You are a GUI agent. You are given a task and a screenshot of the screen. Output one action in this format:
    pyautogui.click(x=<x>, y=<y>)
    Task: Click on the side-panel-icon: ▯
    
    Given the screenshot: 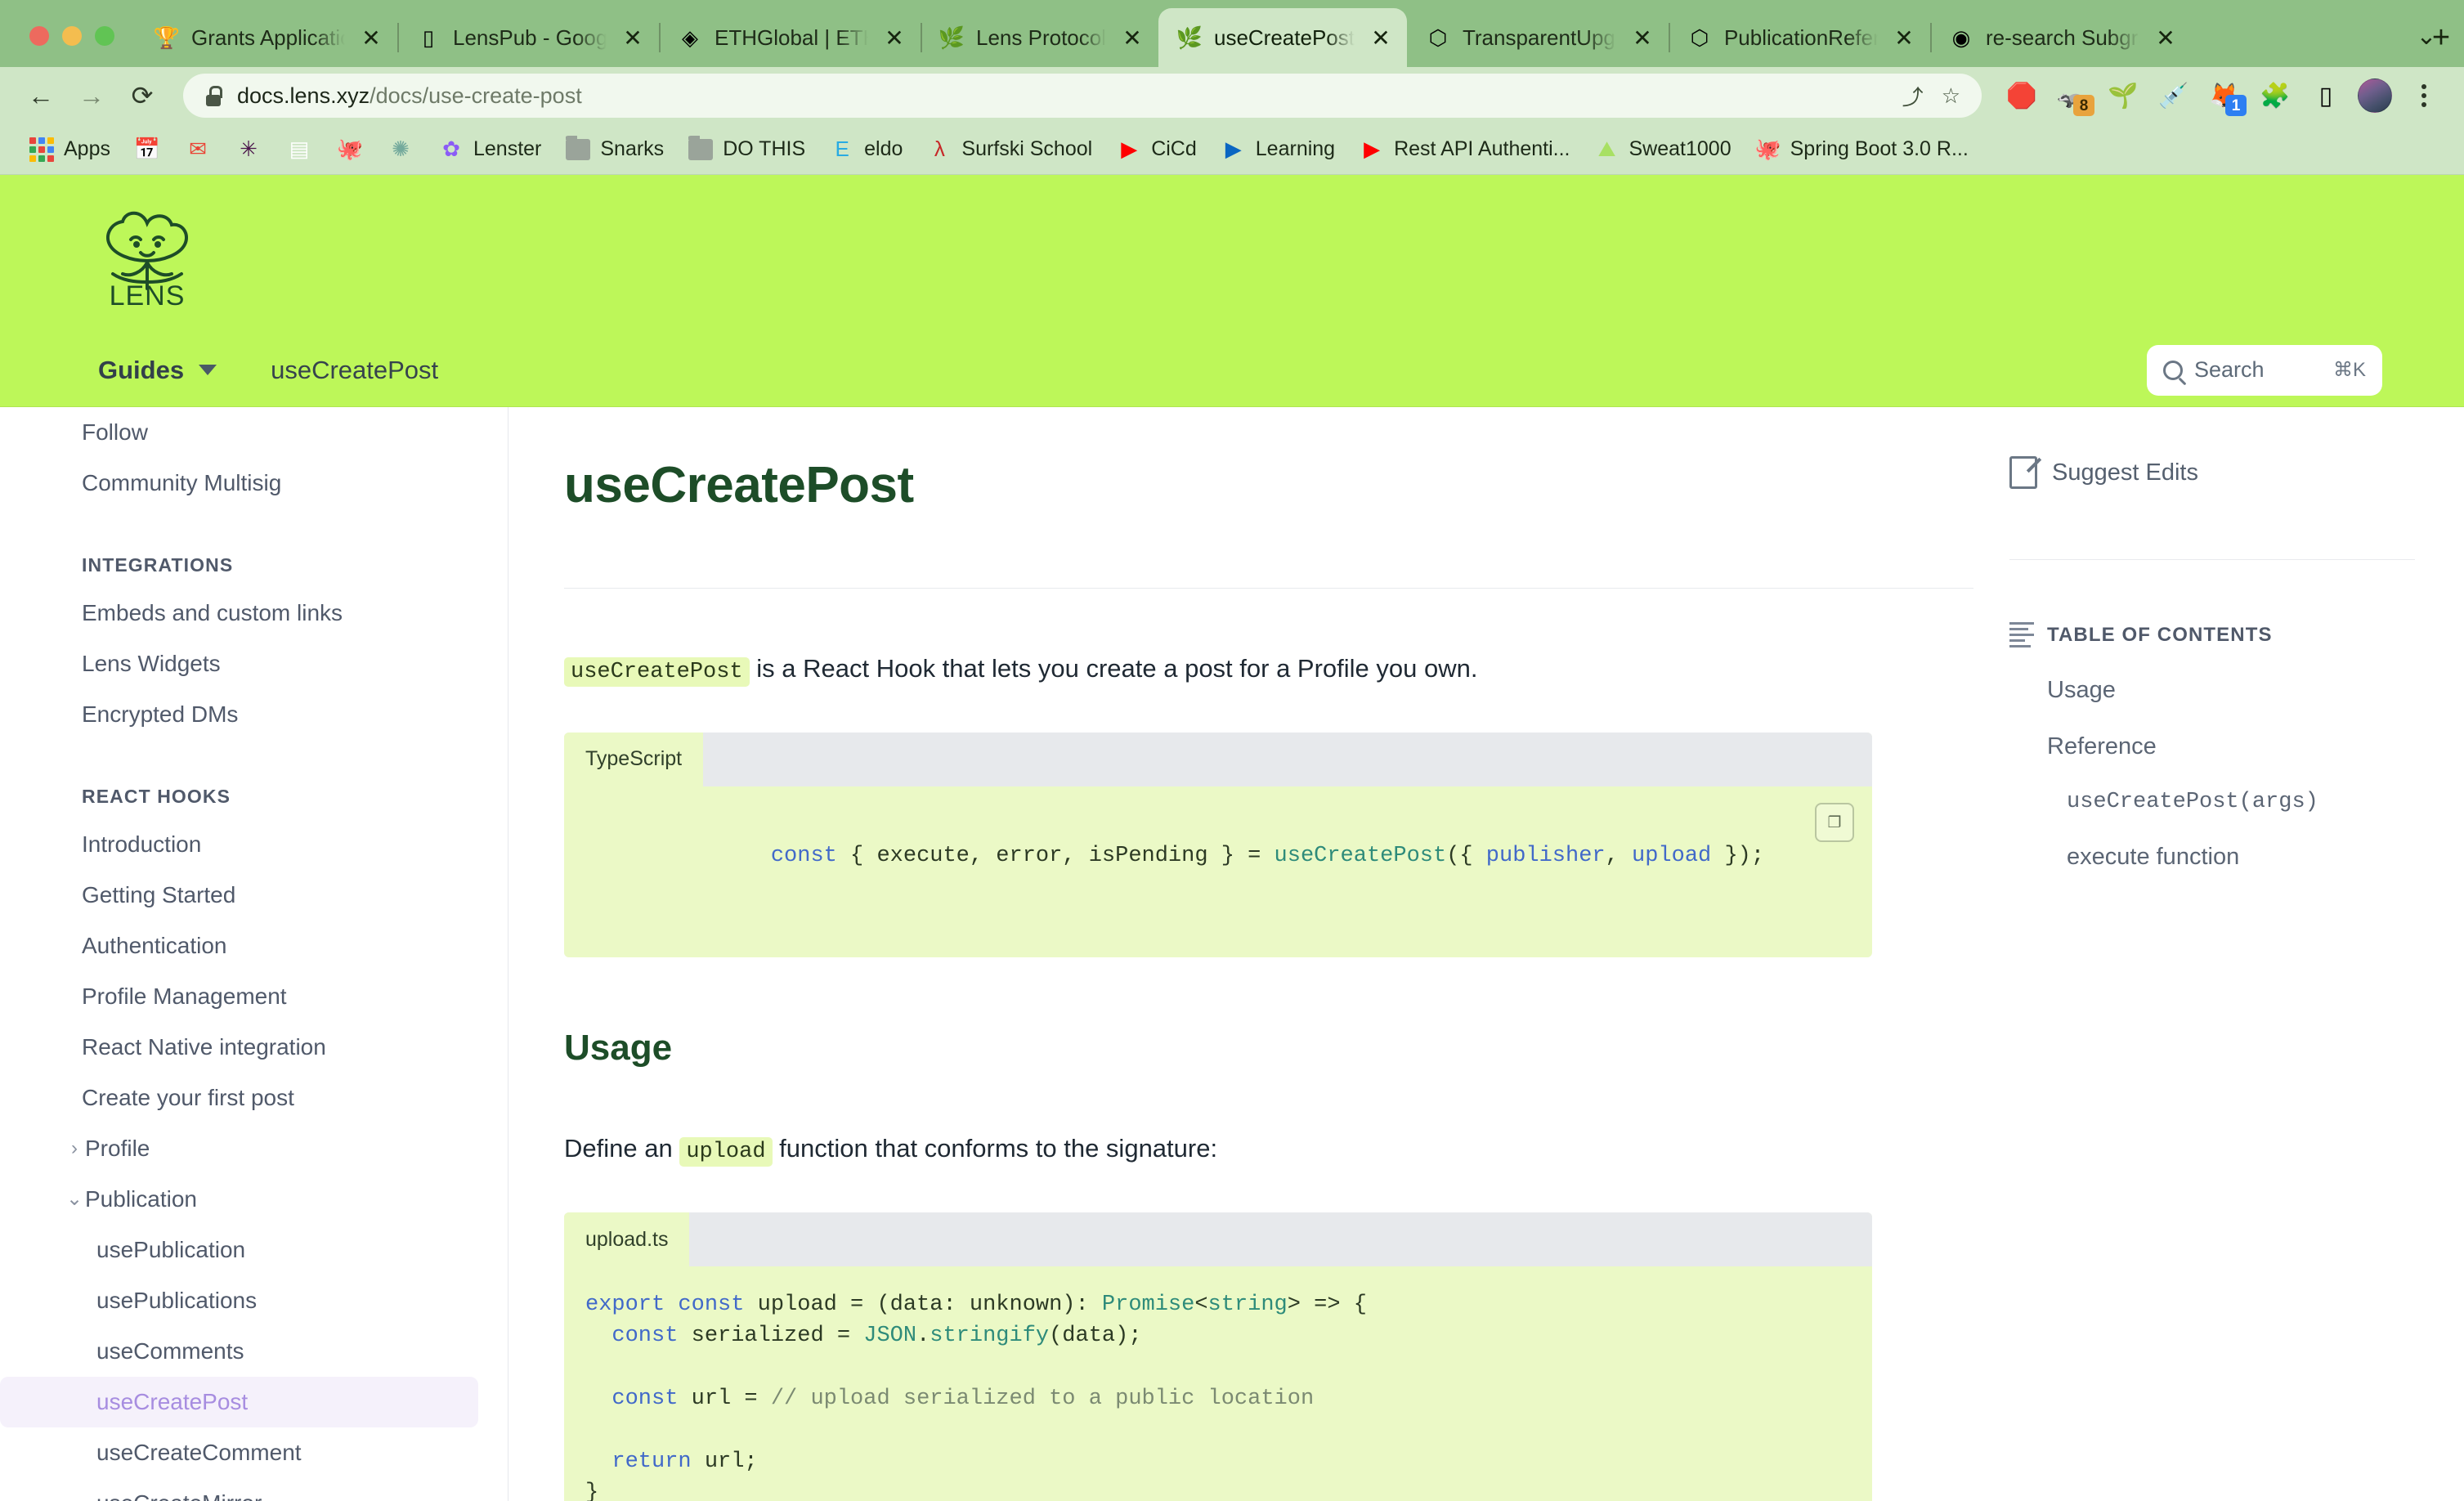 What is the action you would take?
    pyautogui.click(x=2326, y=96)
    